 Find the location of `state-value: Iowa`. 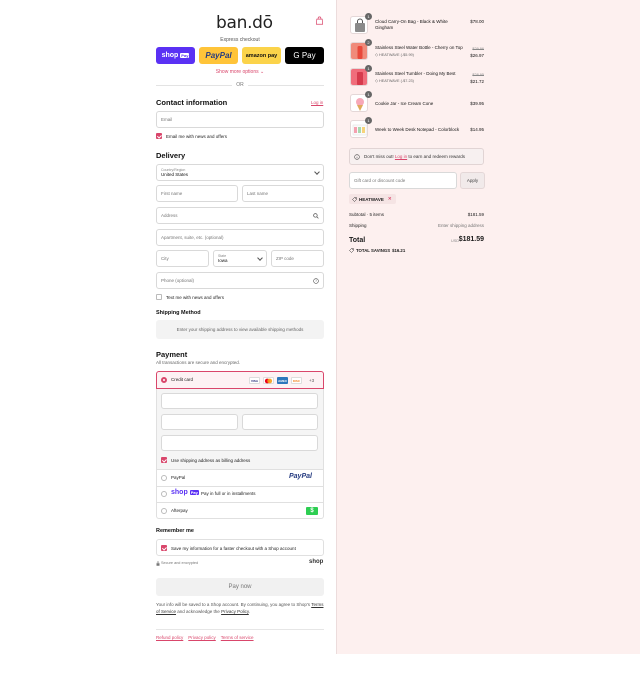

state-value: Iowa is located at coordinates (223, 260).